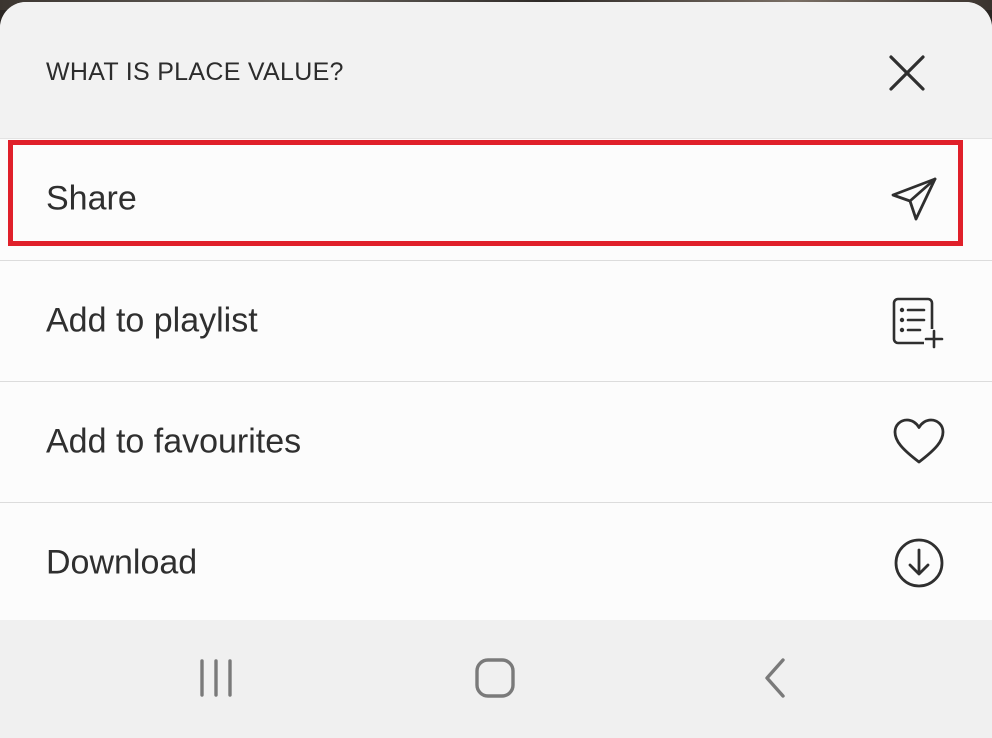  I want to click on menu-item-label: Share, so click(91, 198).